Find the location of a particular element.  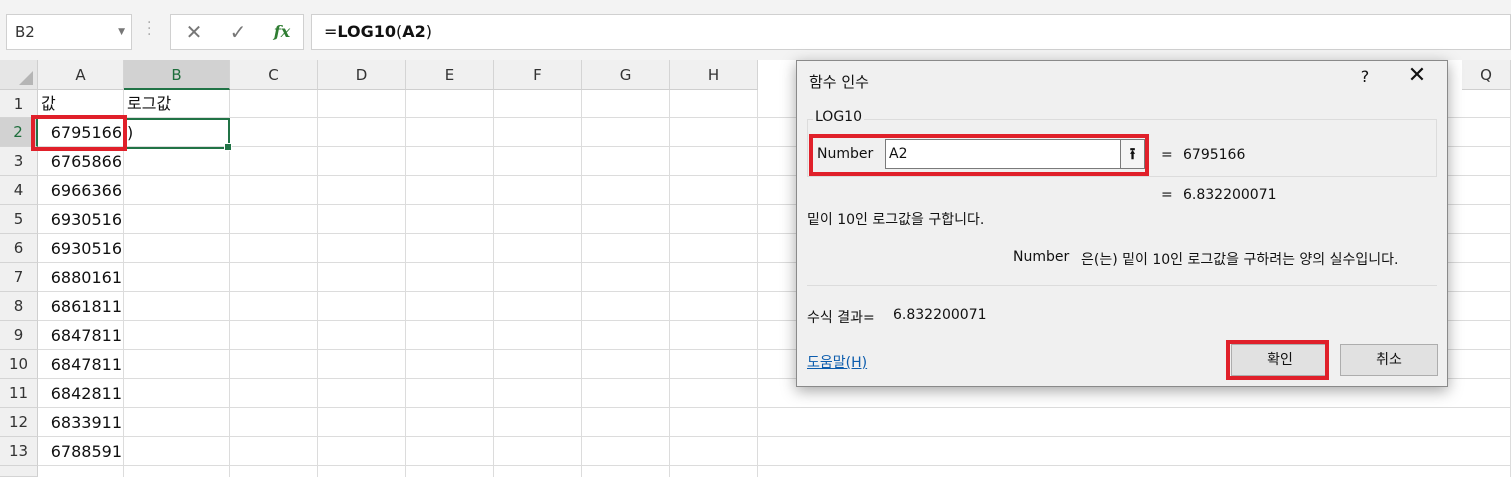

column-header-a: A is located at coordinates (81, 75).